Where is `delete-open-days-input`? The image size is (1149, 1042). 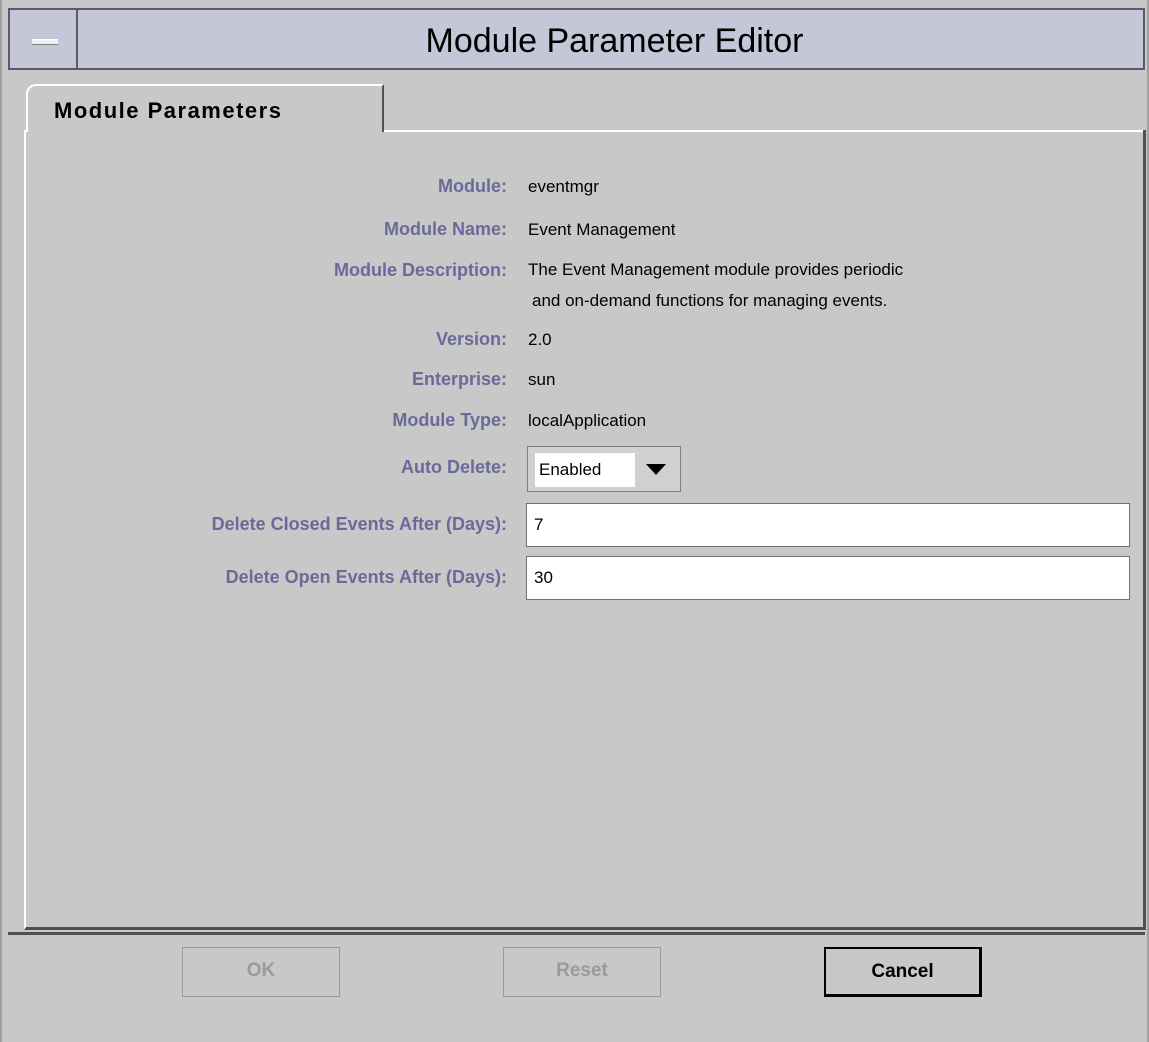 delete-open-days-input is located at coordinates (828, 578).